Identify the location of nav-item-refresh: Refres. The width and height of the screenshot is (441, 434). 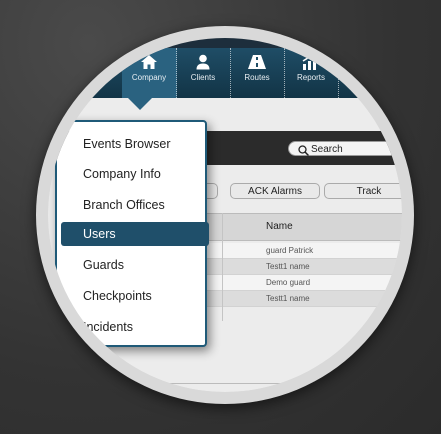
(365, 73).